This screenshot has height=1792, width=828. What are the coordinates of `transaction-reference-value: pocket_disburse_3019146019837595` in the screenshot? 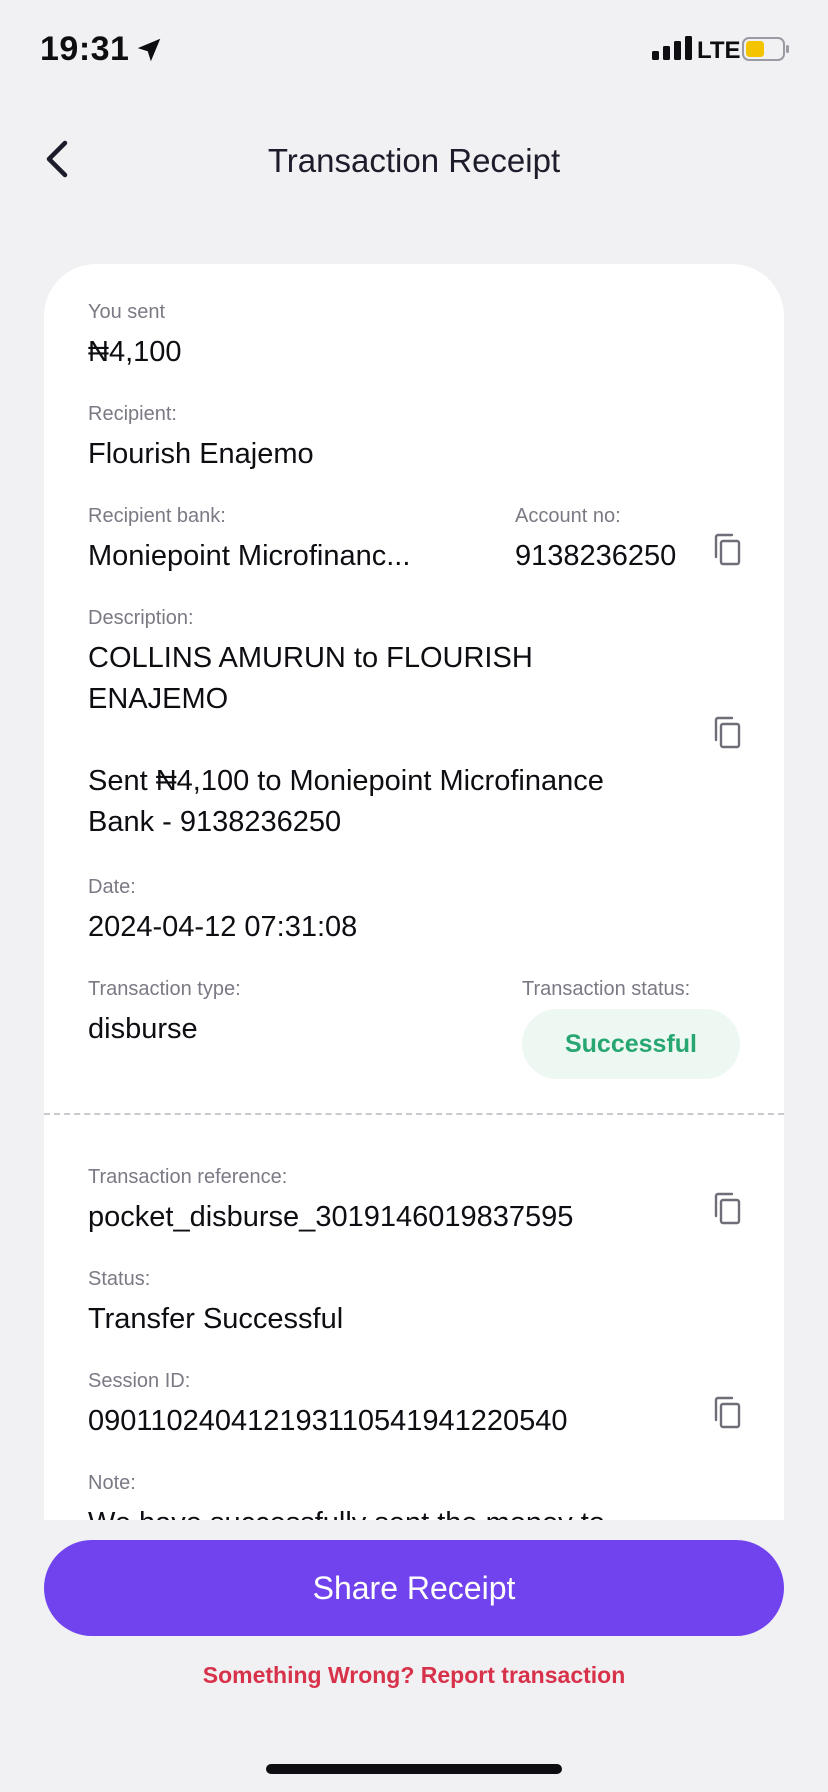 It's located at (331, 1217).